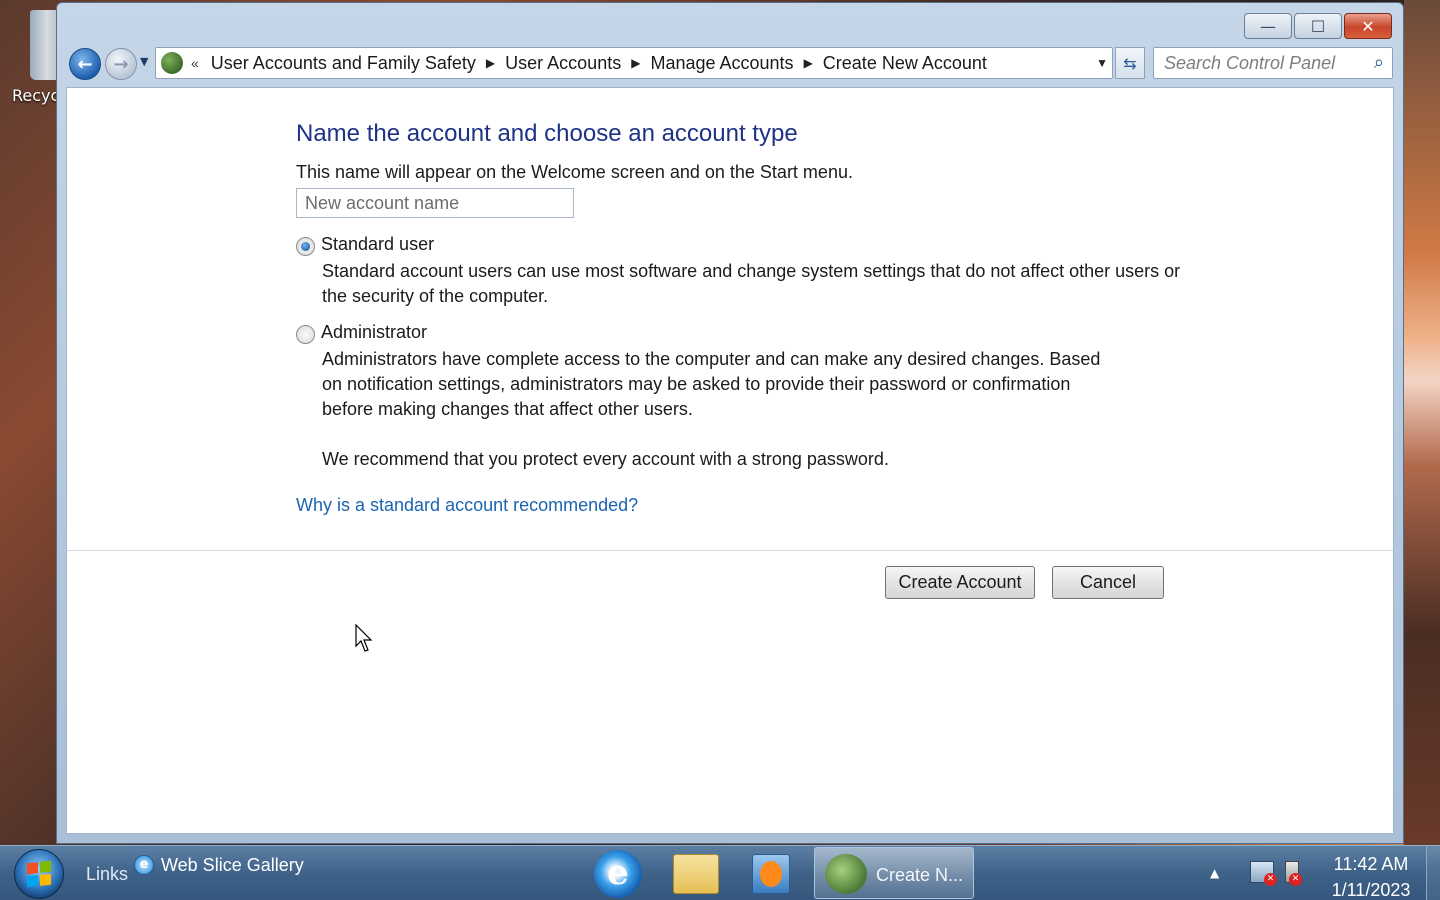 The image size is (1440, 900). Describe the element at coordinates (1268, 26) in the screenshot. I see `minimize-button: —` at that location.